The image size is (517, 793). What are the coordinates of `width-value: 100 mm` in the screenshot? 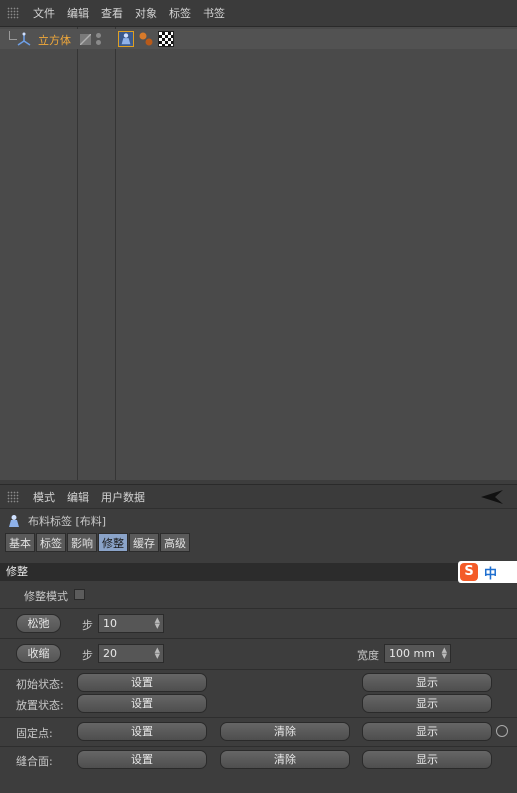 It's located at (412, 653).